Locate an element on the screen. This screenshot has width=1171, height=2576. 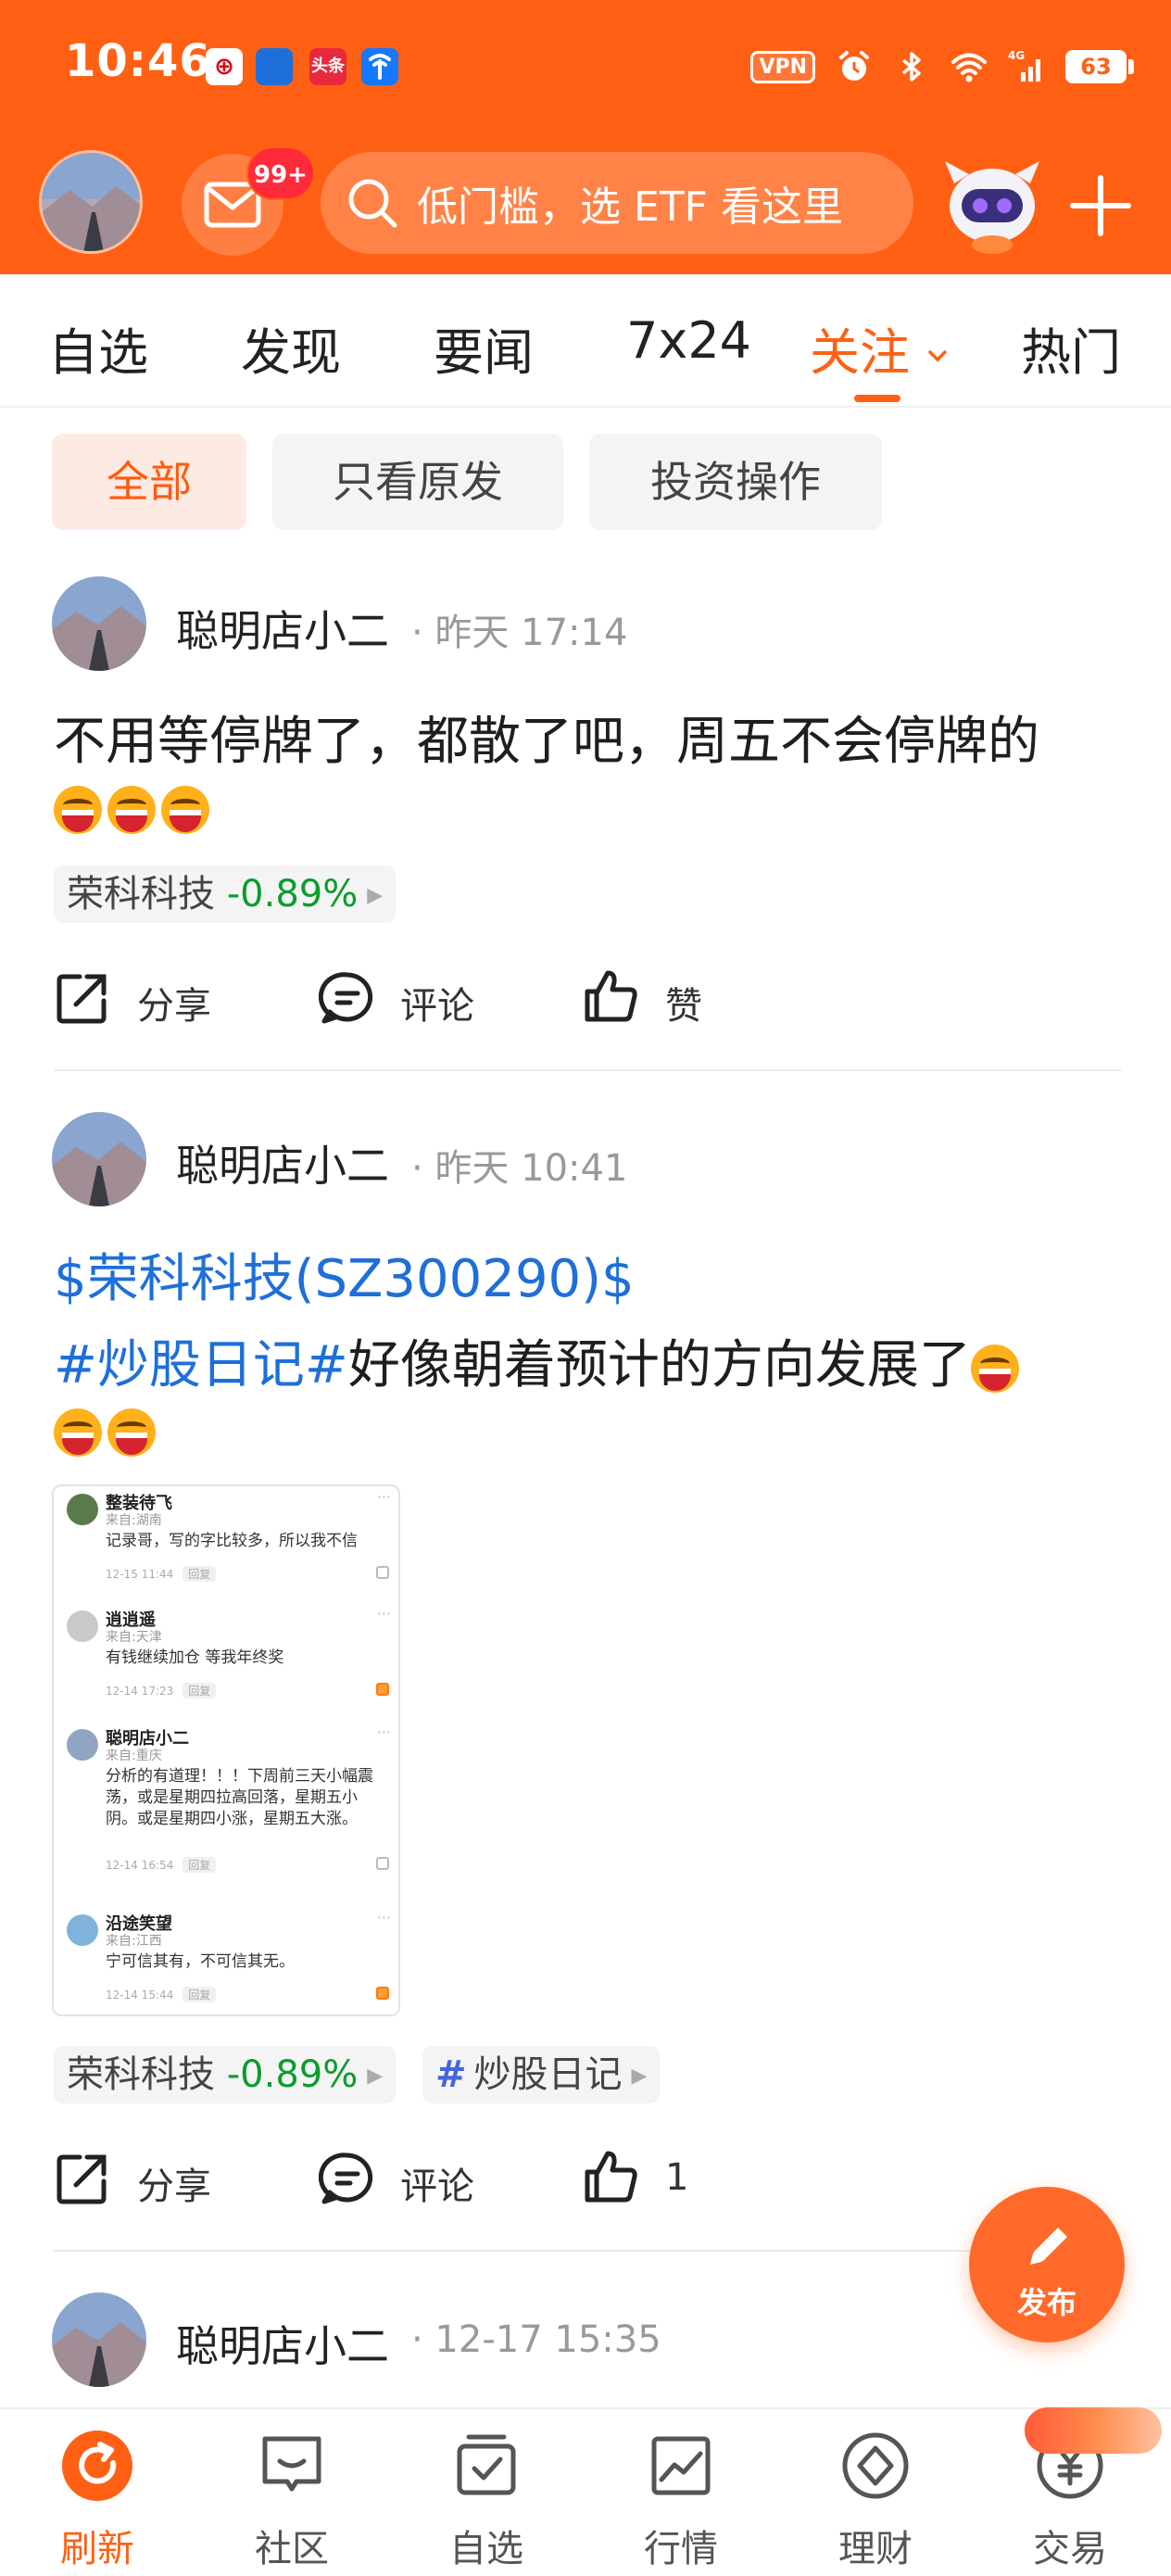
publish-button: 发布 is located at coordinates (1047, 2264).